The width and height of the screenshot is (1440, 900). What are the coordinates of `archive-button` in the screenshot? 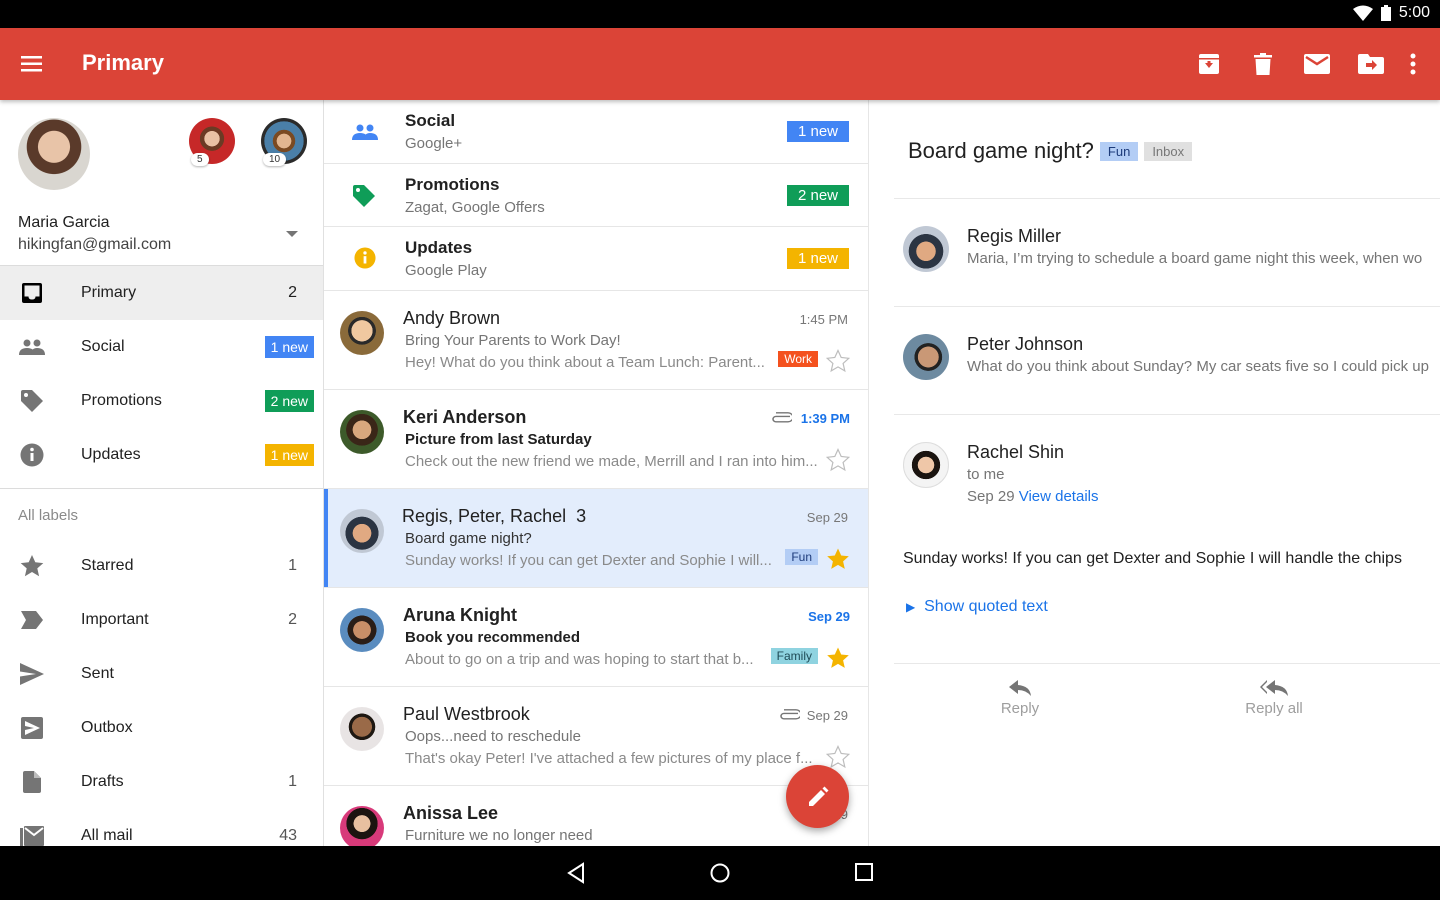 It's located at (1209, 64).